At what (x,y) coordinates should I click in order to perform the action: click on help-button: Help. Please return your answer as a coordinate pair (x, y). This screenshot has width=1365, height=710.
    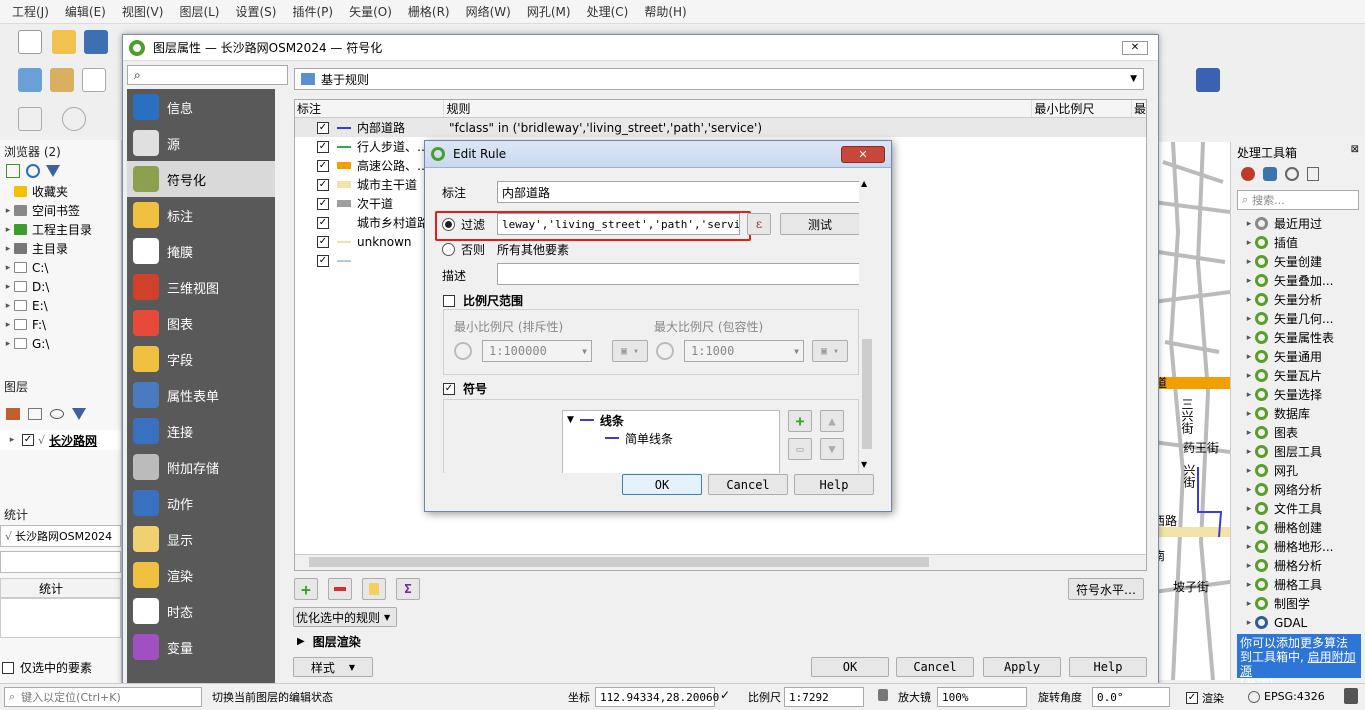
    Looking at the image, I should click on (1108, 667).